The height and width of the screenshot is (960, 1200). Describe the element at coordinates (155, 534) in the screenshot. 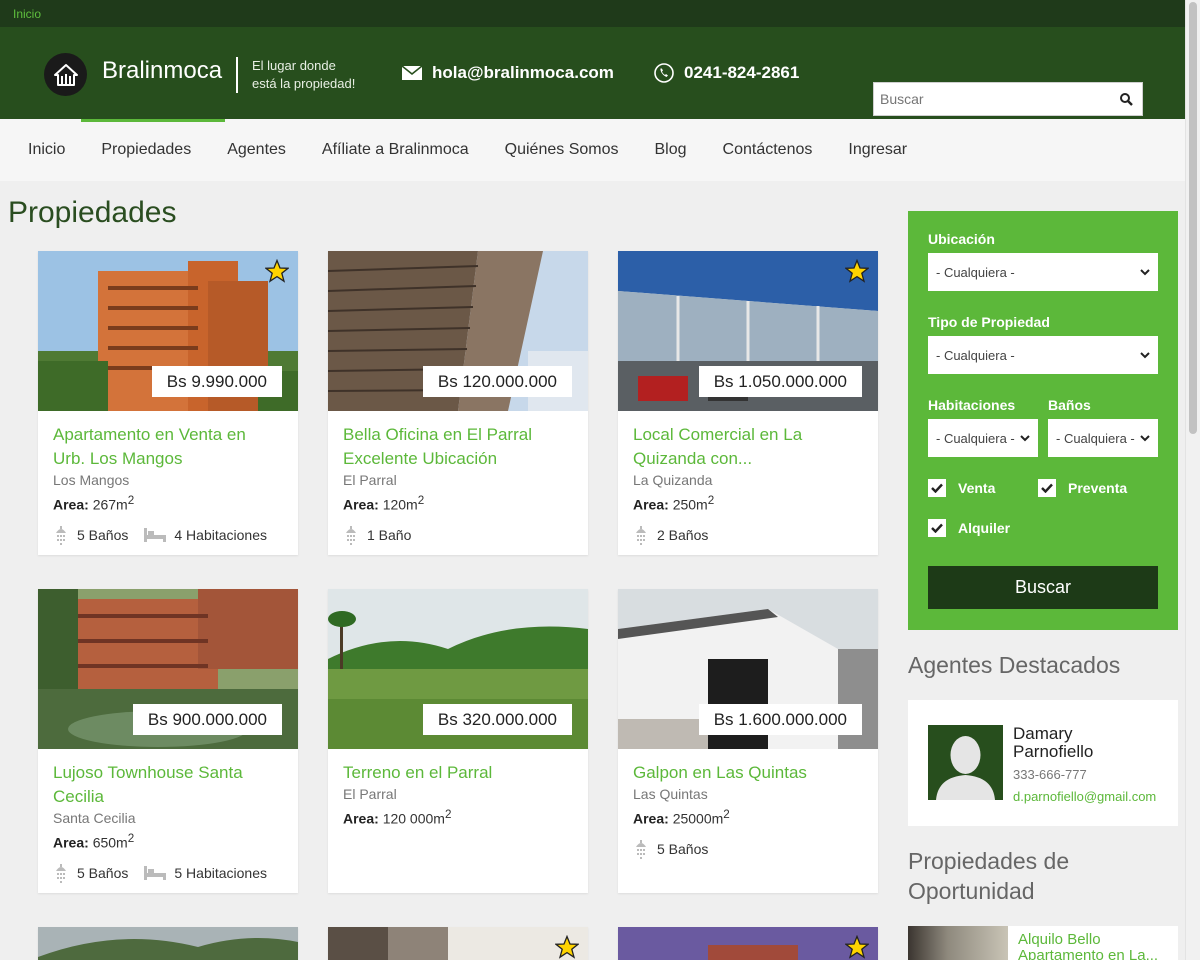

I see `bed-icon` at that location.